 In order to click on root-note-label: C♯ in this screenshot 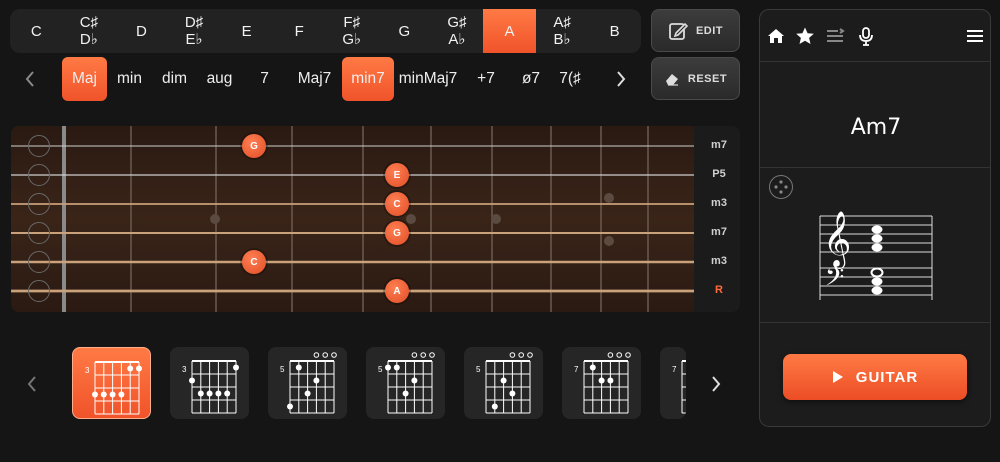, I will do `click(89, 22)`.